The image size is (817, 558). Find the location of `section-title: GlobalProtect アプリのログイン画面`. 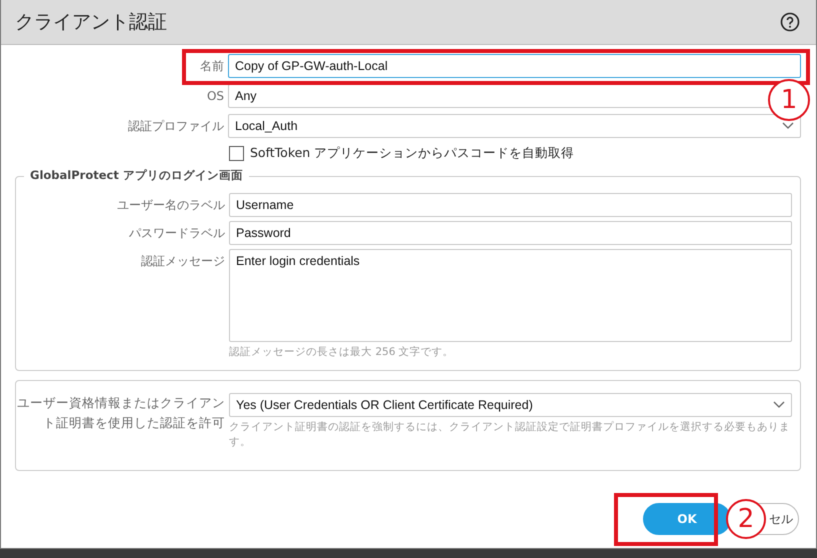

section-title: GlobalProtect アプリのログイン画面 is located at coordinates (136, 175).